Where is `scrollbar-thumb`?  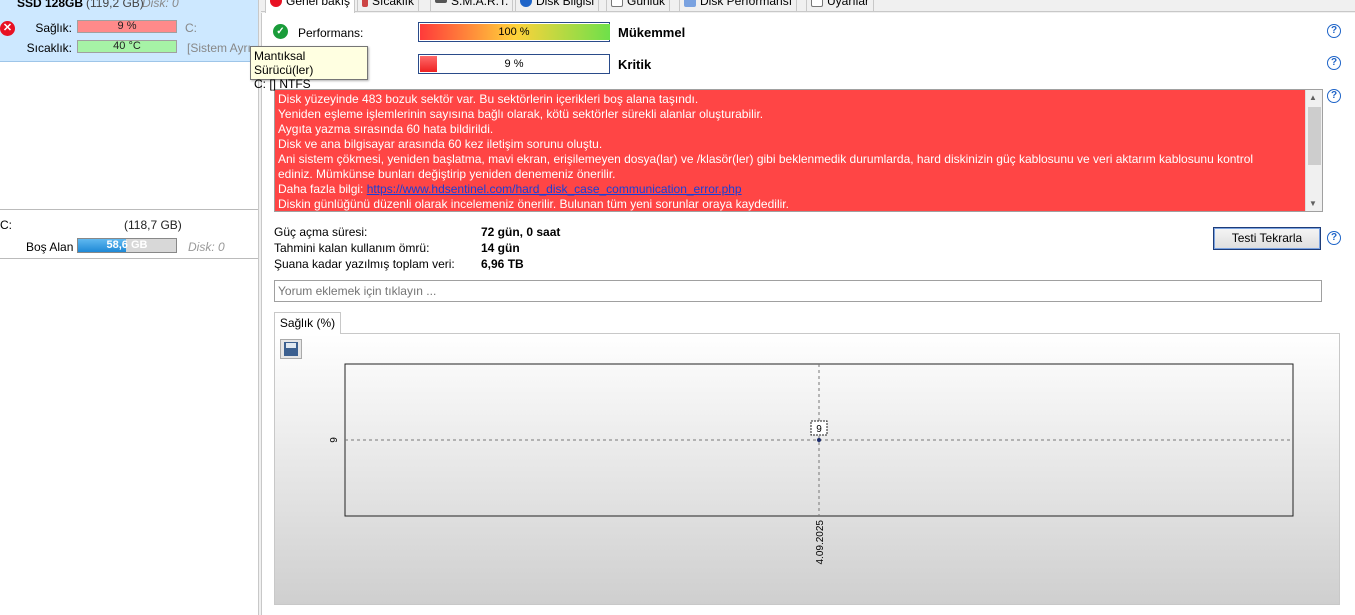
scrollbar-thumb is located at coordinates (1314, 136).